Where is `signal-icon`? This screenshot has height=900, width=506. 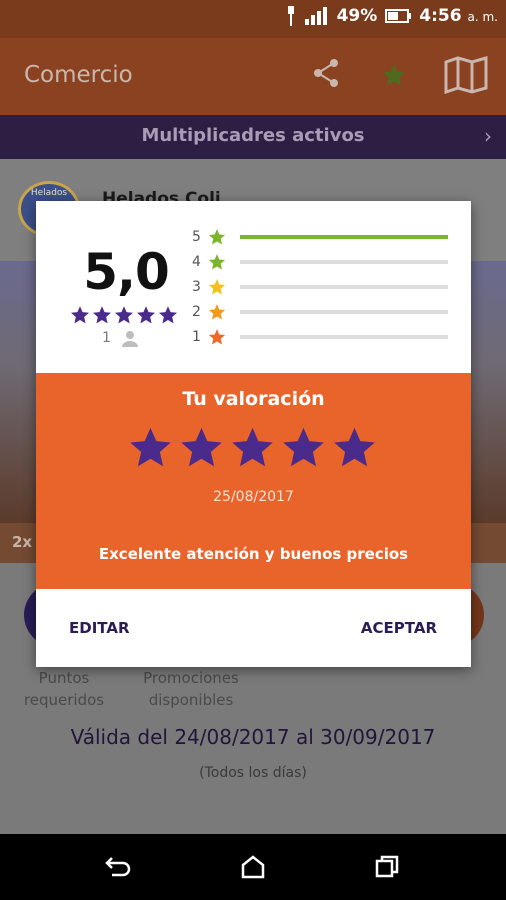
signal-icon is located at coordinates (315, 16).